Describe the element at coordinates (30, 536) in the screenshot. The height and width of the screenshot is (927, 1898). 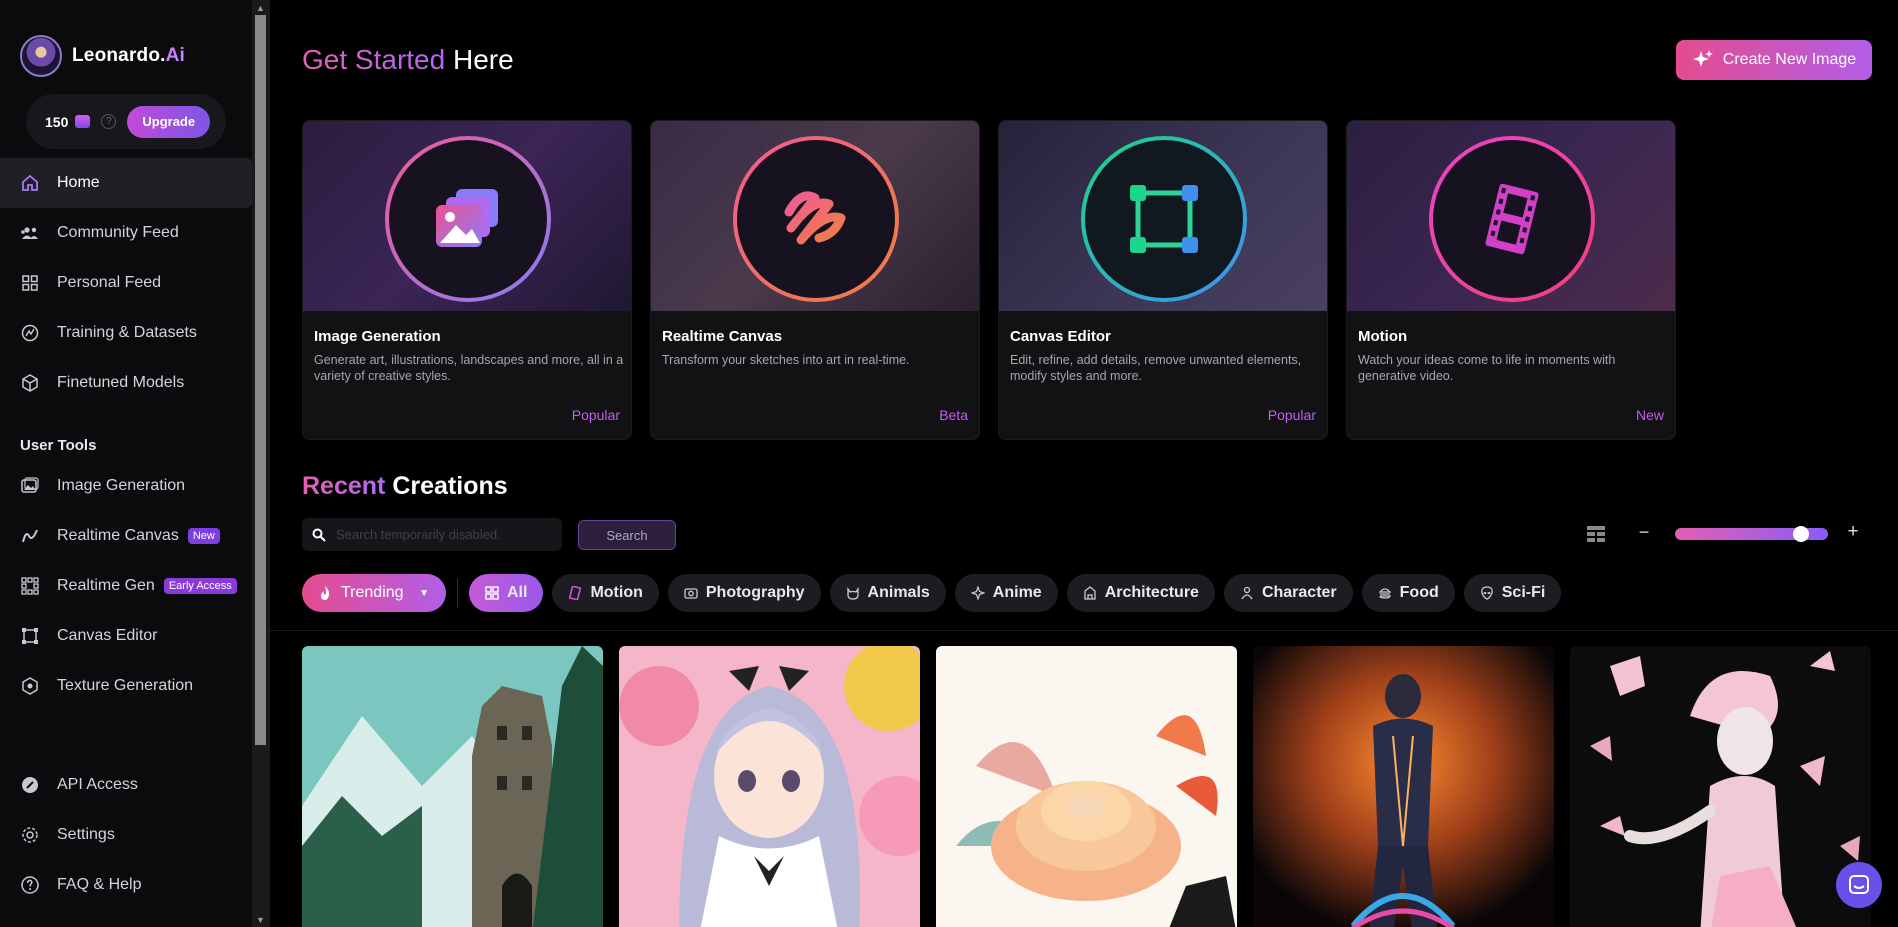
I see `brush-icon` at that location.